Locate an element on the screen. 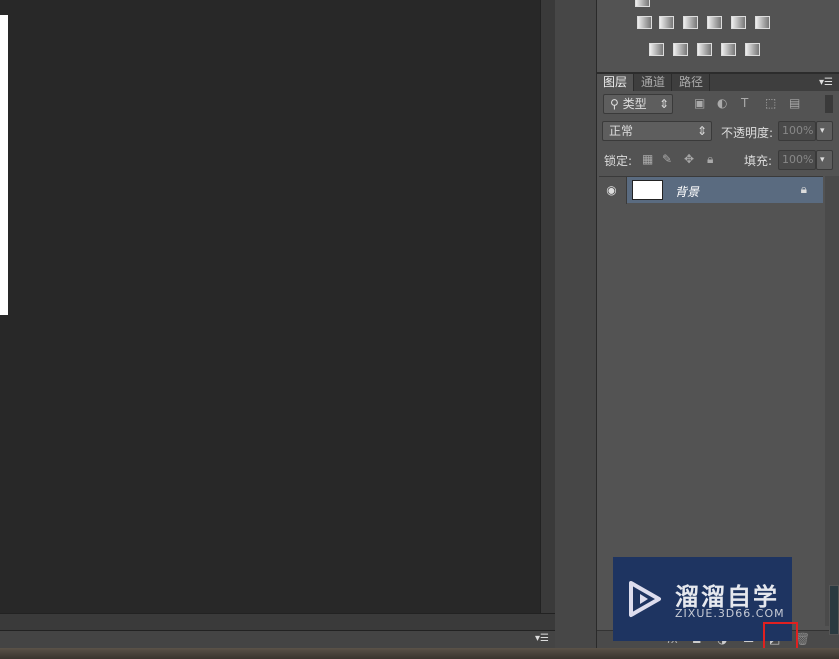  brightness-icon is located at coordinates (642, 3).